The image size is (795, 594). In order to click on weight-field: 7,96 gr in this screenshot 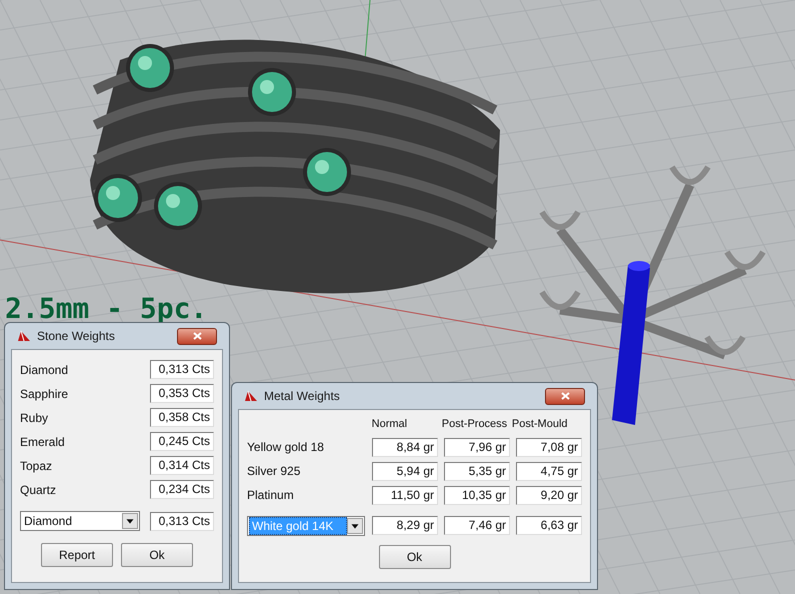, I will do `click(477, 447)`.